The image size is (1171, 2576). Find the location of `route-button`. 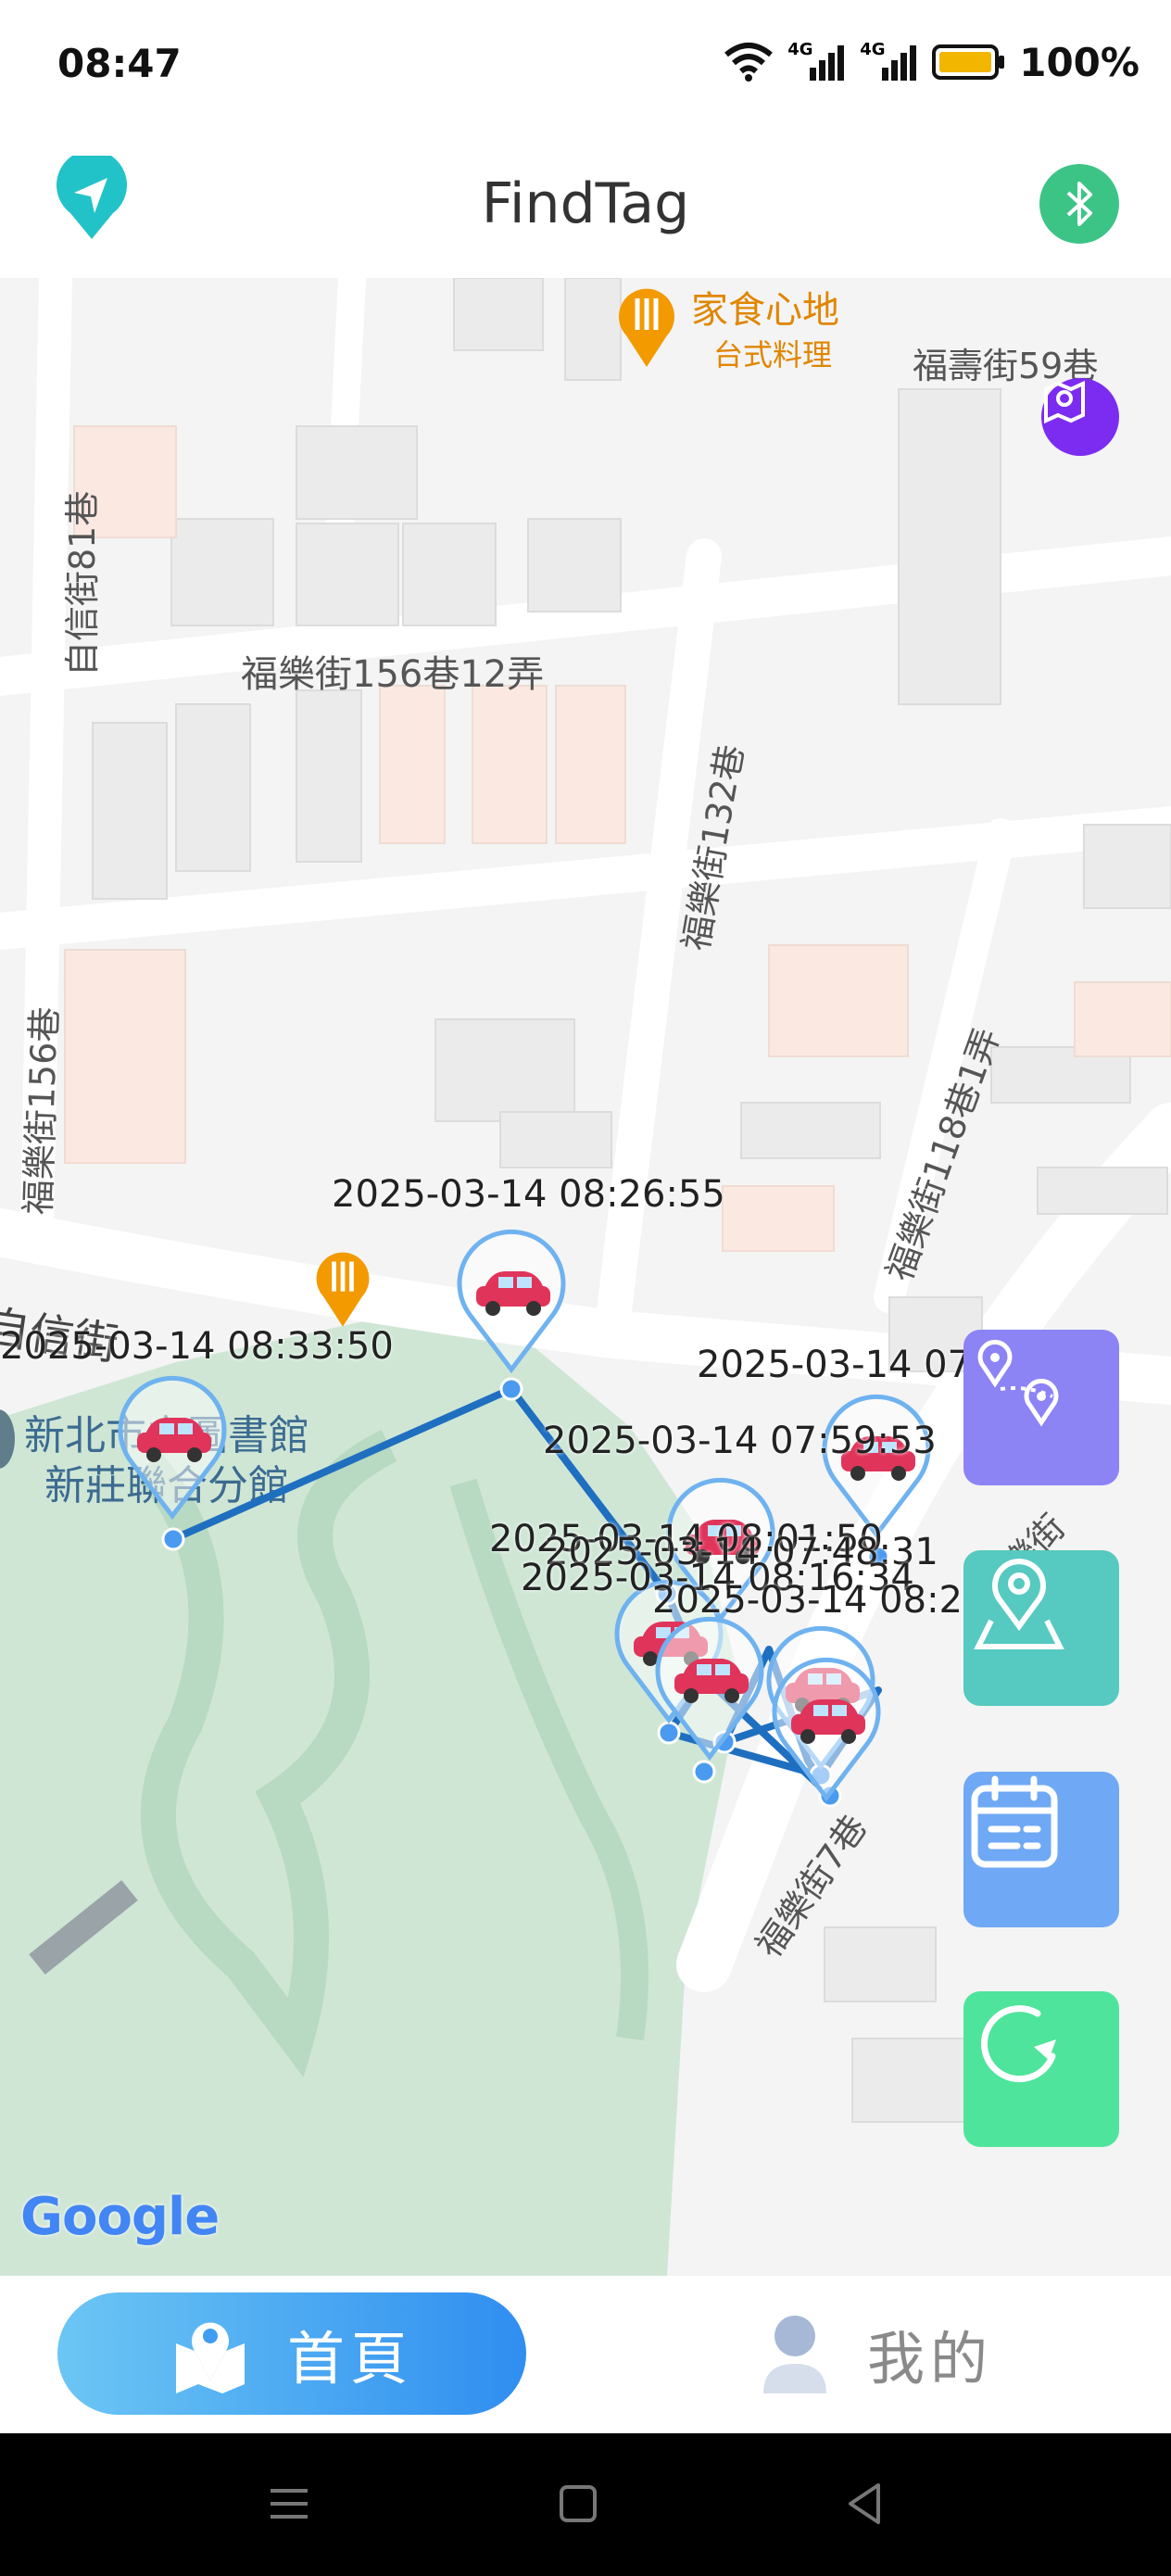

route-button is located at coordinates (1041, 1408).